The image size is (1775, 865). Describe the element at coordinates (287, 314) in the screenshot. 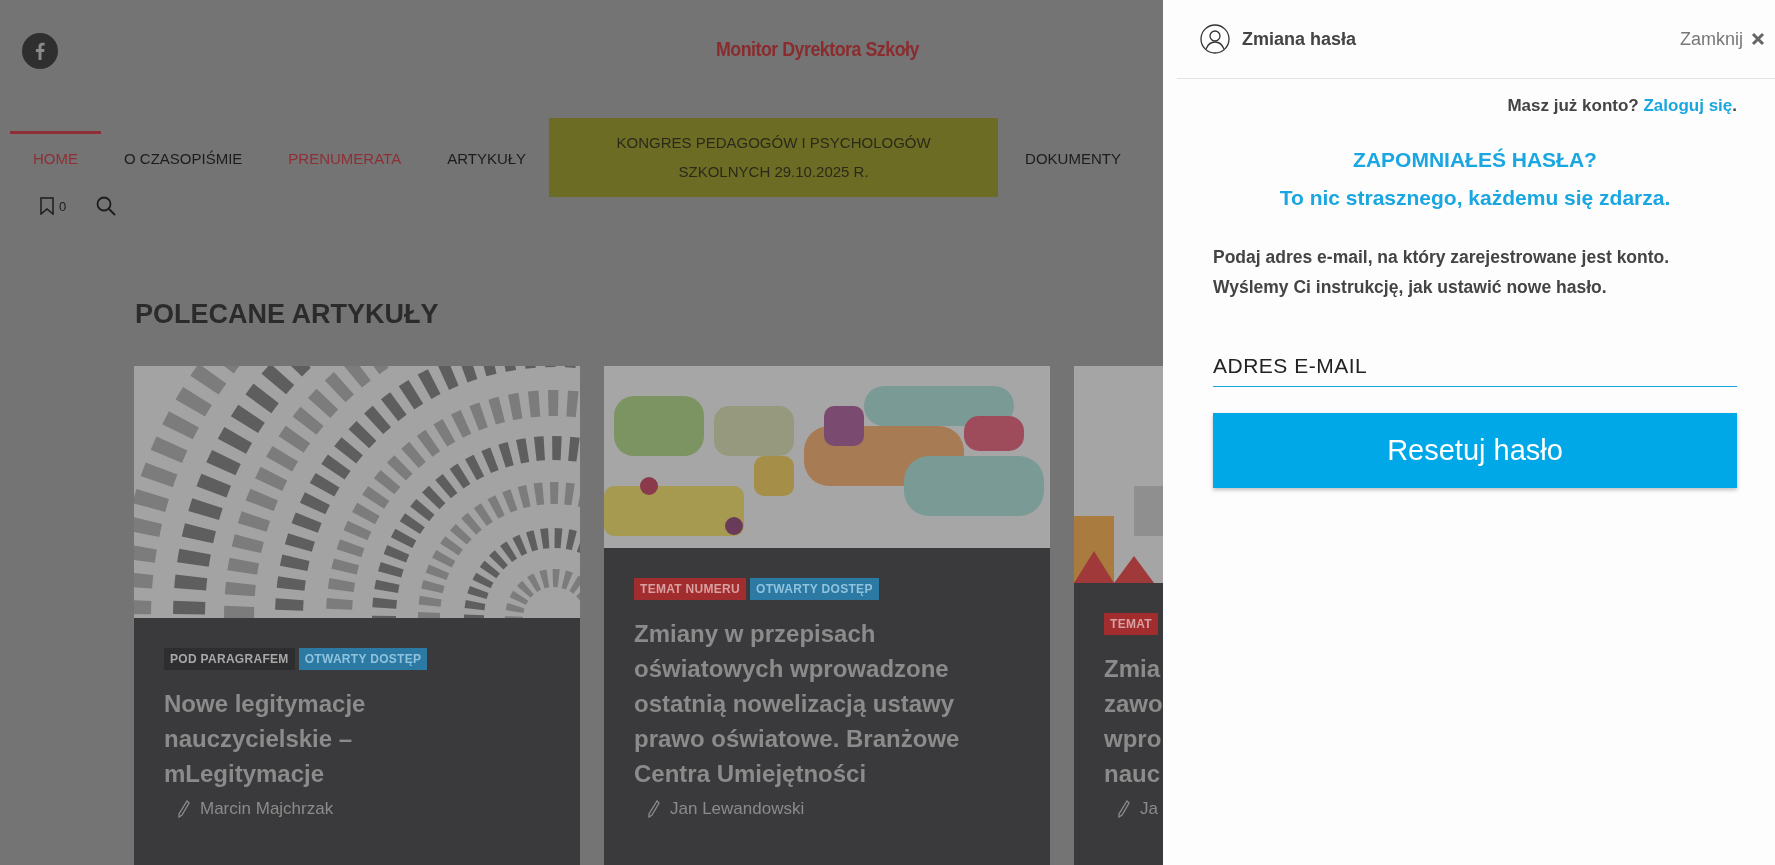

I see `section-title: POLECANE ARTYKUŁY` at that location.